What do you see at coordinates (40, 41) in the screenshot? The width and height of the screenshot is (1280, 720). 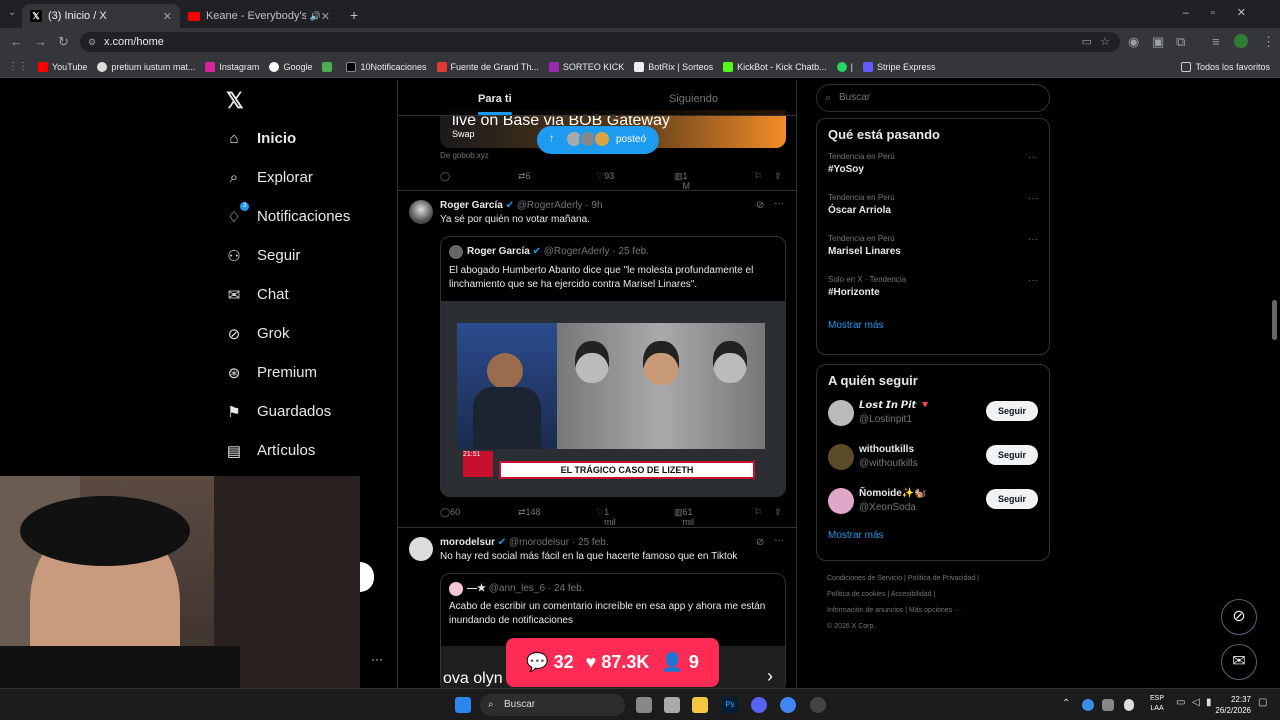 I see `forward-icon: →` at bounding box center [40, 41].